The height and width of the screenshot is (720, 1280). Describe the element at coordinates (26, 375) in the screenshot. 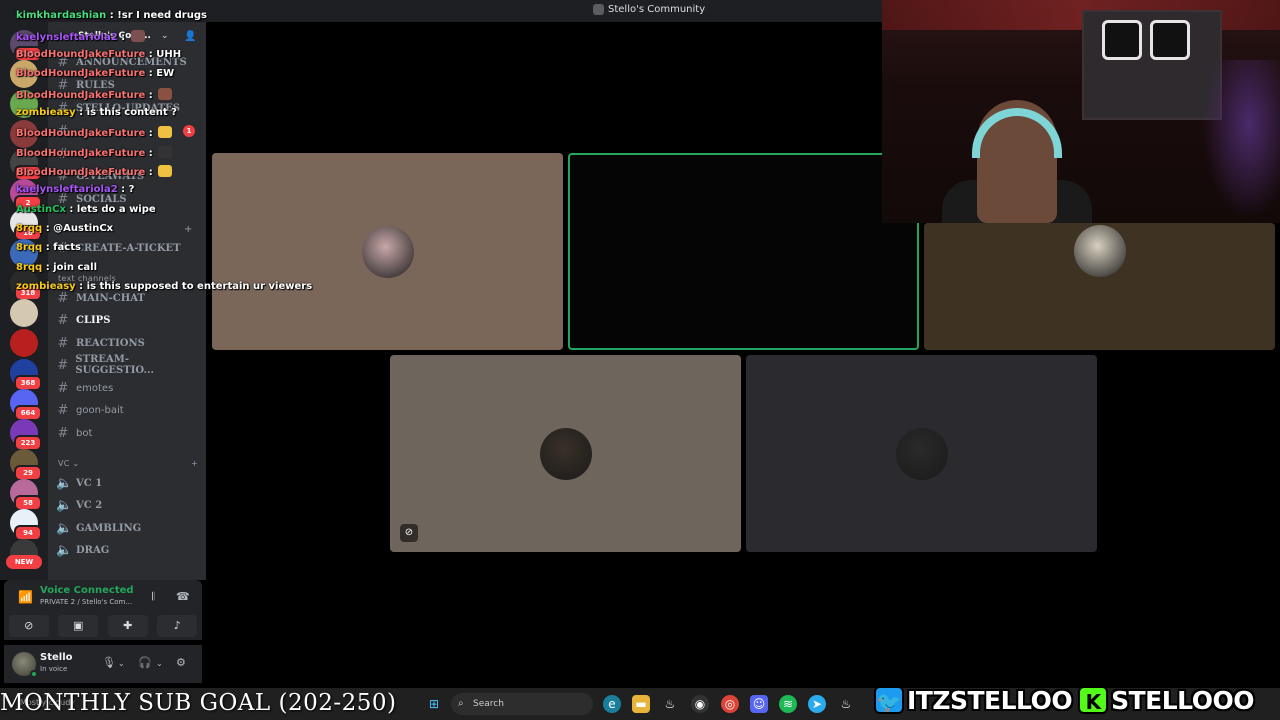

I see `server-icon: 368` at that location.